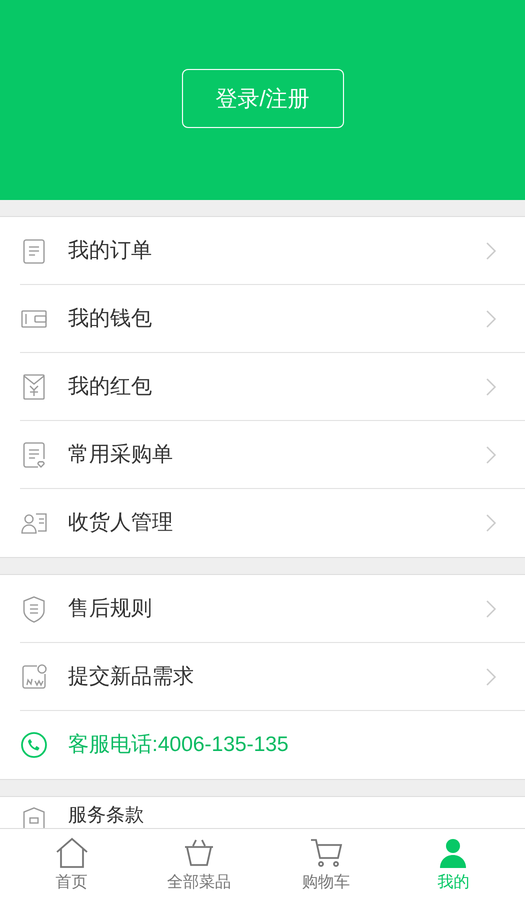  Describe the element at coordinates (262, 523) in the screenshot. I see `menu-item: 收货人管理` at that location.